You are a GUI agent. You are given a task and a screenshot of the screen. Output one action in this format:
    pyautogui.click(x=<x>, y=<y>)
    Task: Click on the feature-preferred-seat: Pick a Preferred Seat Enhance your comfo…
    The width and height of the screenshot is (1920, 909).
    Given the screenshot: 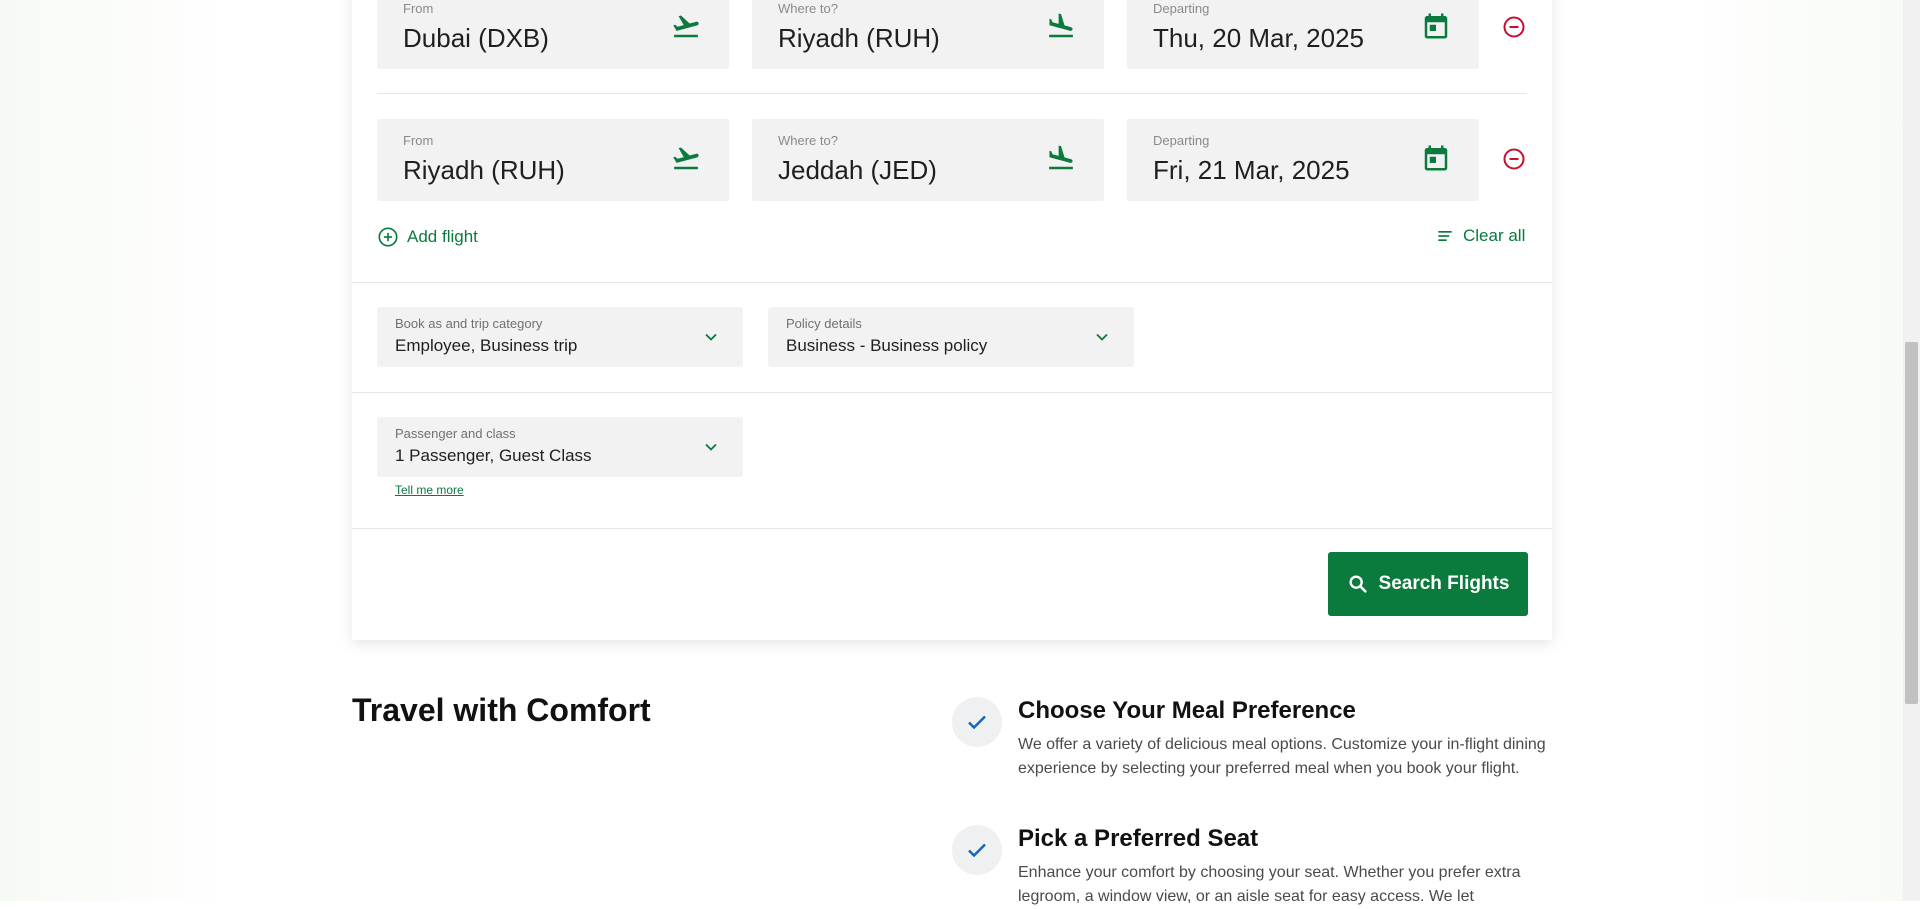 What is the action you would take?
    pyautogui.click(x=1252, y=865)
    